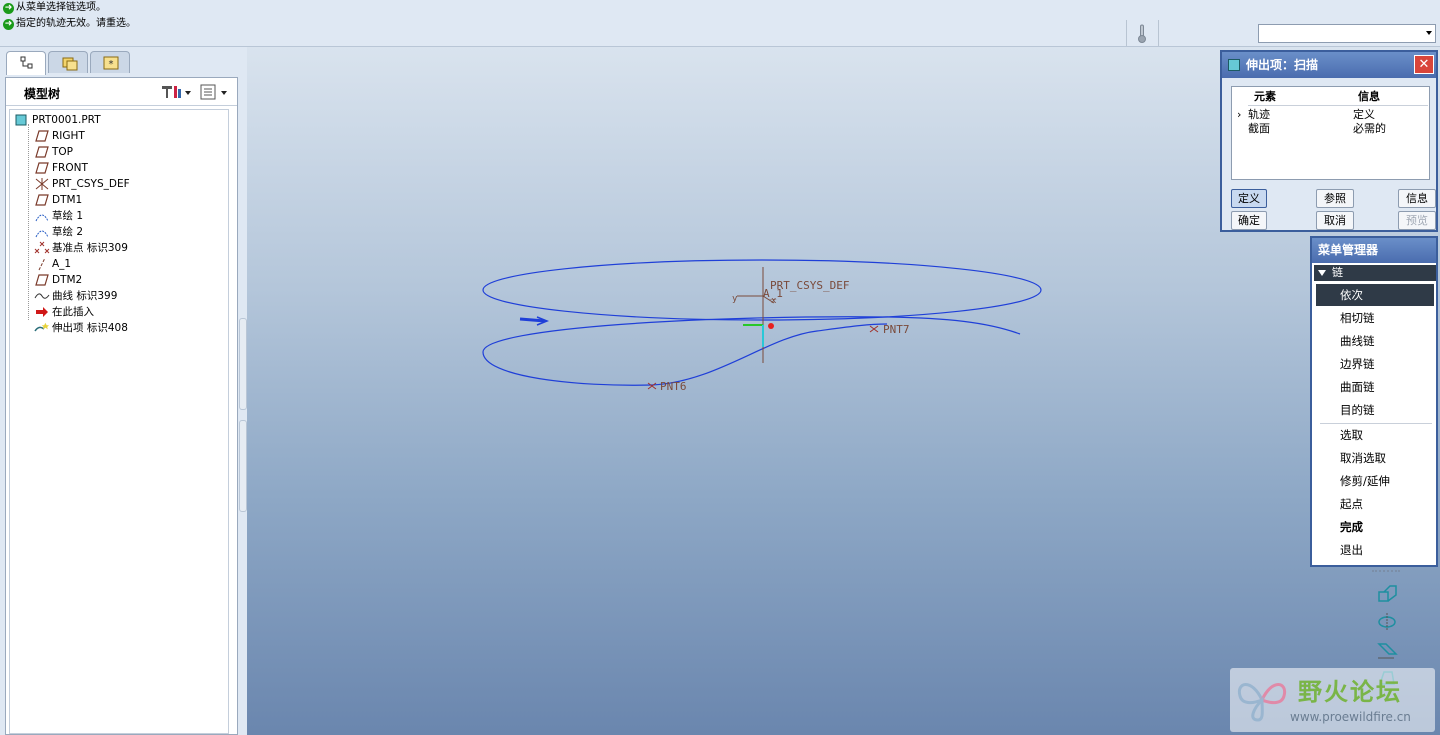 The image size is (1440, 735). I want to click on tree-item-label: 基准点 标识309, so click(90, 248).